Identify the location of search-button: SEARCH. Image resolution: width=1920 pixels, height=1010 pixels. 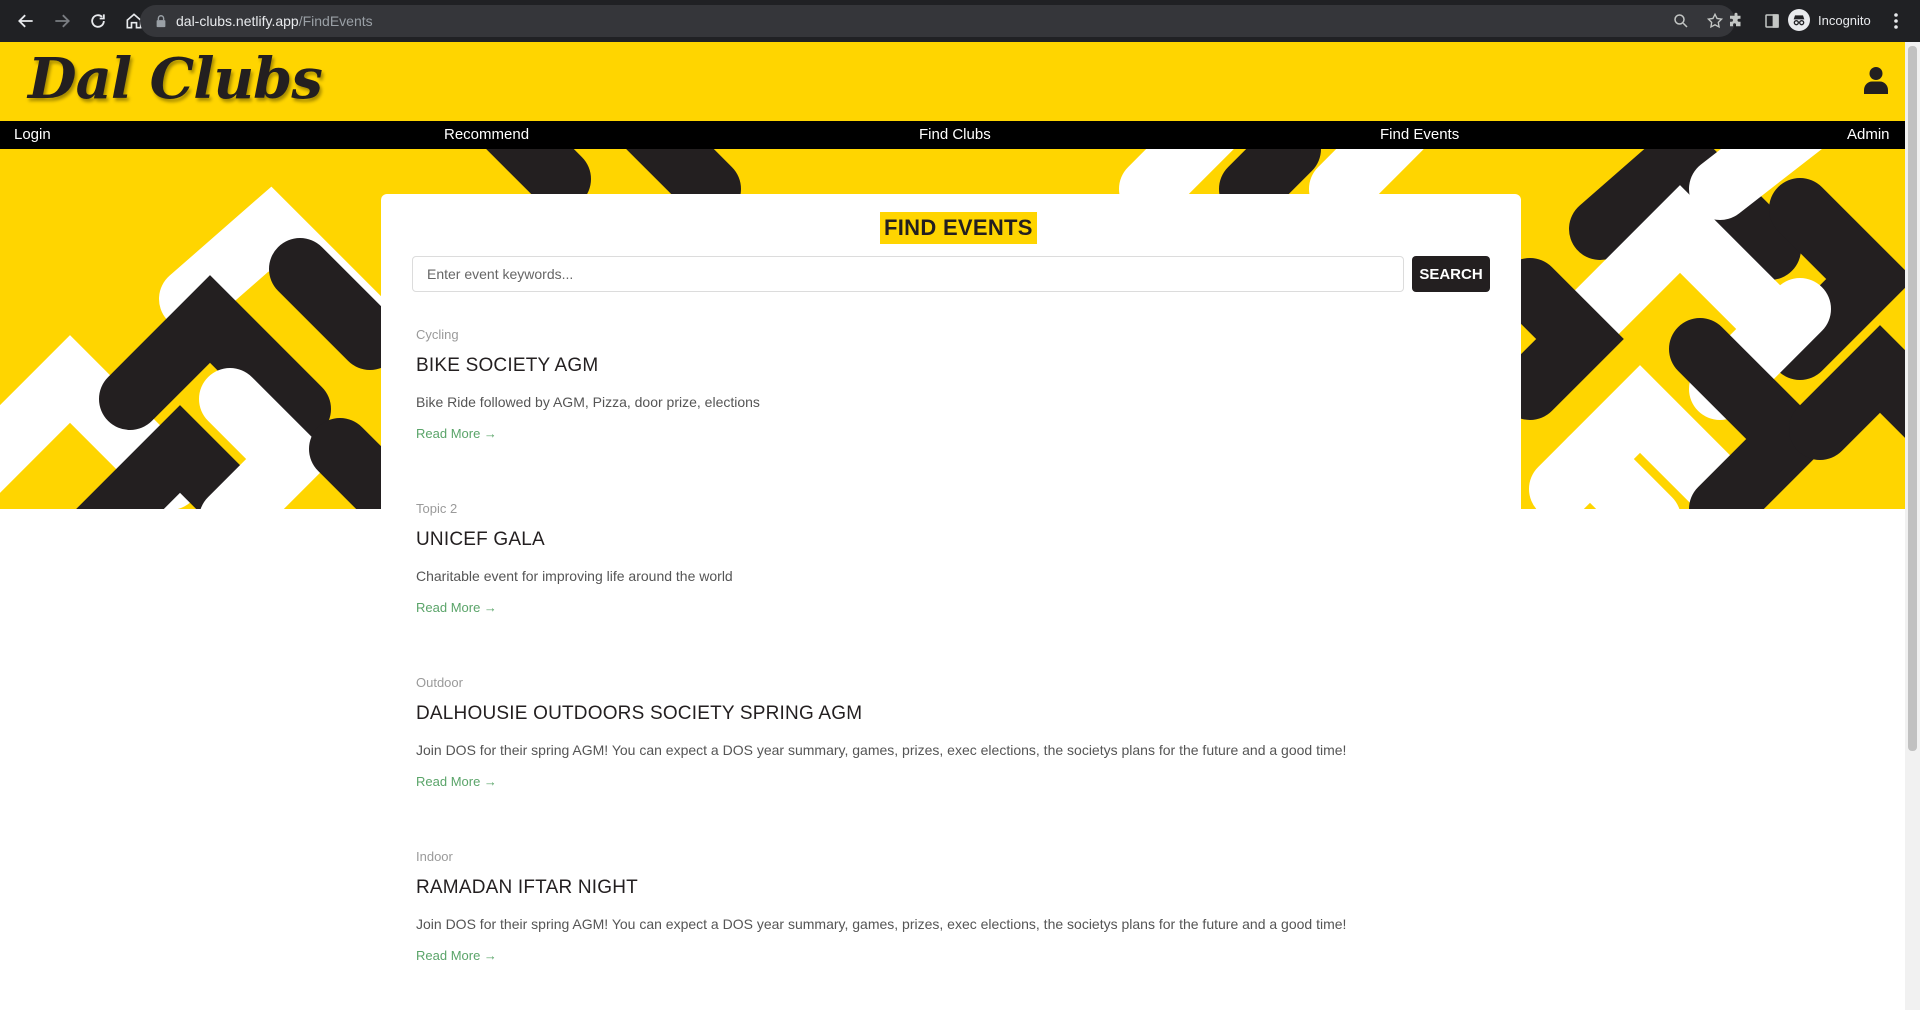
(1451, 274).